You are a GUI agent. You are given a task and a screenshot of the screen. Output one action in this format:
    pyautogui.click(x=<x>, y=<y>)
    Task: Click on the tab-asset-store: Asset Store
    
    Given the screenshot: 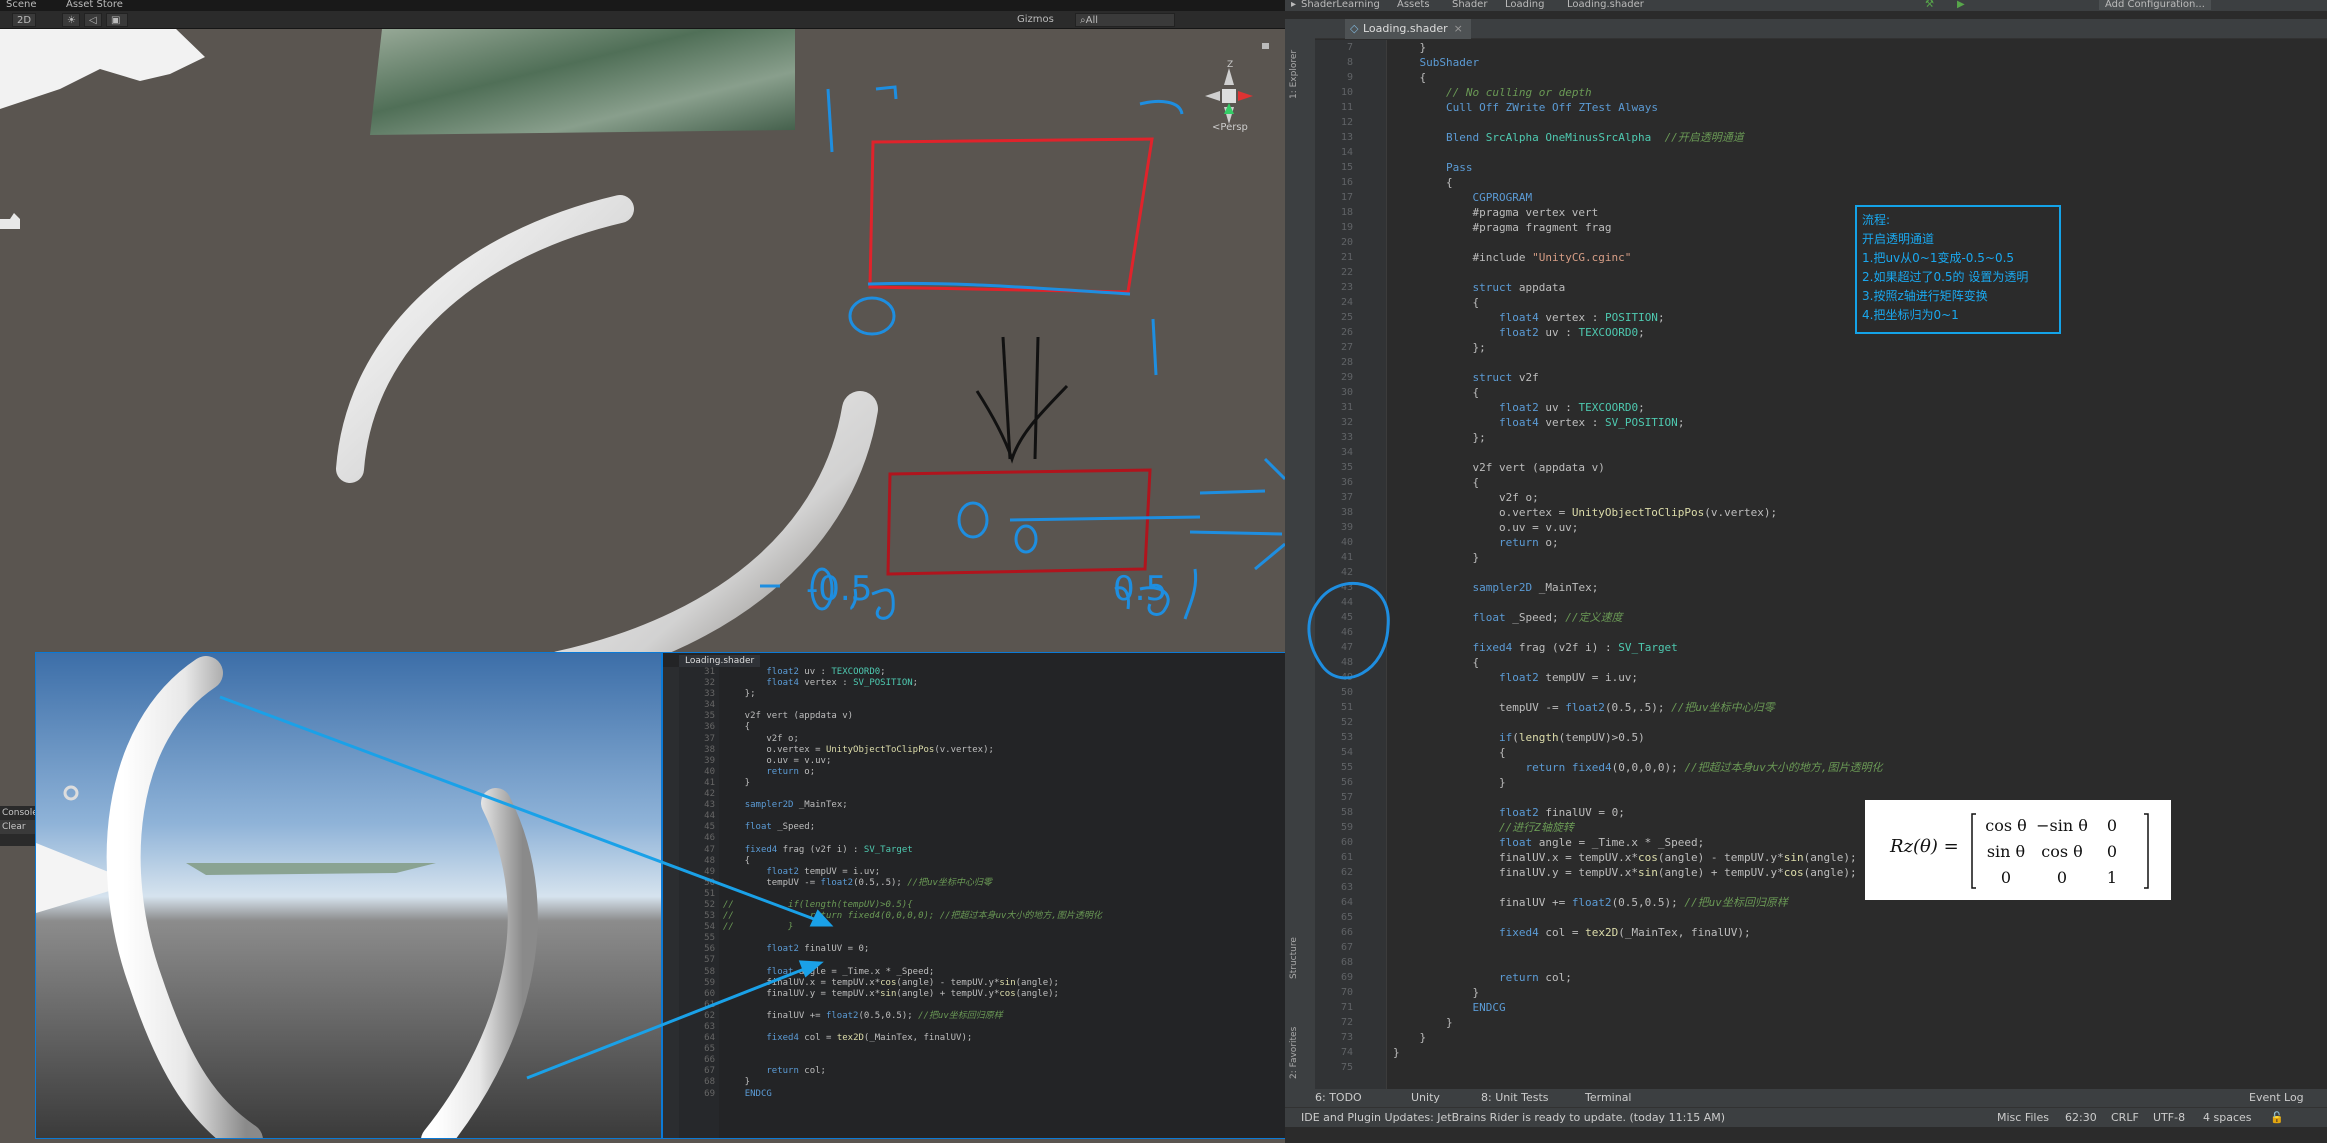 What is the action you would take?
    pyautogui.click(x=94, y=5)
    